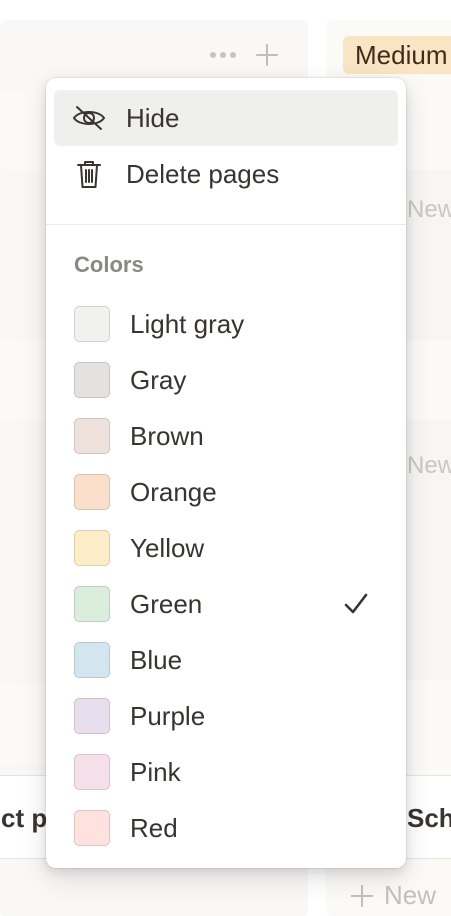 This screenshot has height=916, width=451. What do you see at coordinates (167, 547) in the screenshot?
I see `color-label: Yellow` at bounding box center [167, 547].